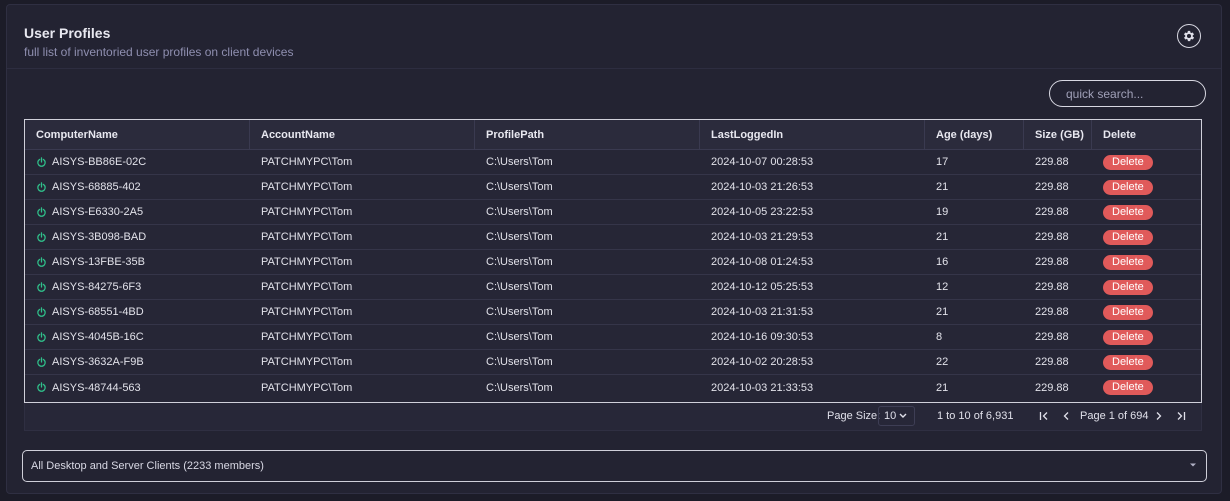 The width and height of the screenshot is (1230, 501). What do you see at coordinates (762, 162) in the screenshot?
I see `last-logged-in-cell: 2024-10-07 00:28:53` at bounding box center [762, 162].